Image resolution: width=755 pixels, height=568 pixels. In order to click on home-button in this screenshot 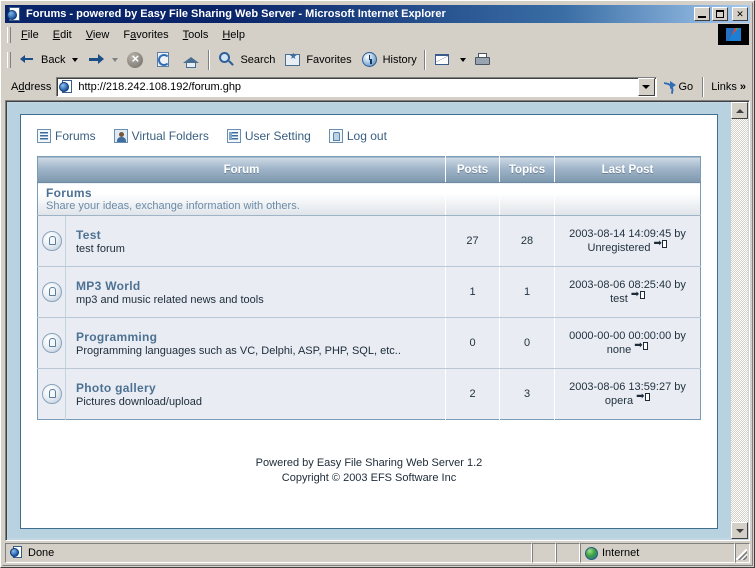, I will do `click(191, 60)`.